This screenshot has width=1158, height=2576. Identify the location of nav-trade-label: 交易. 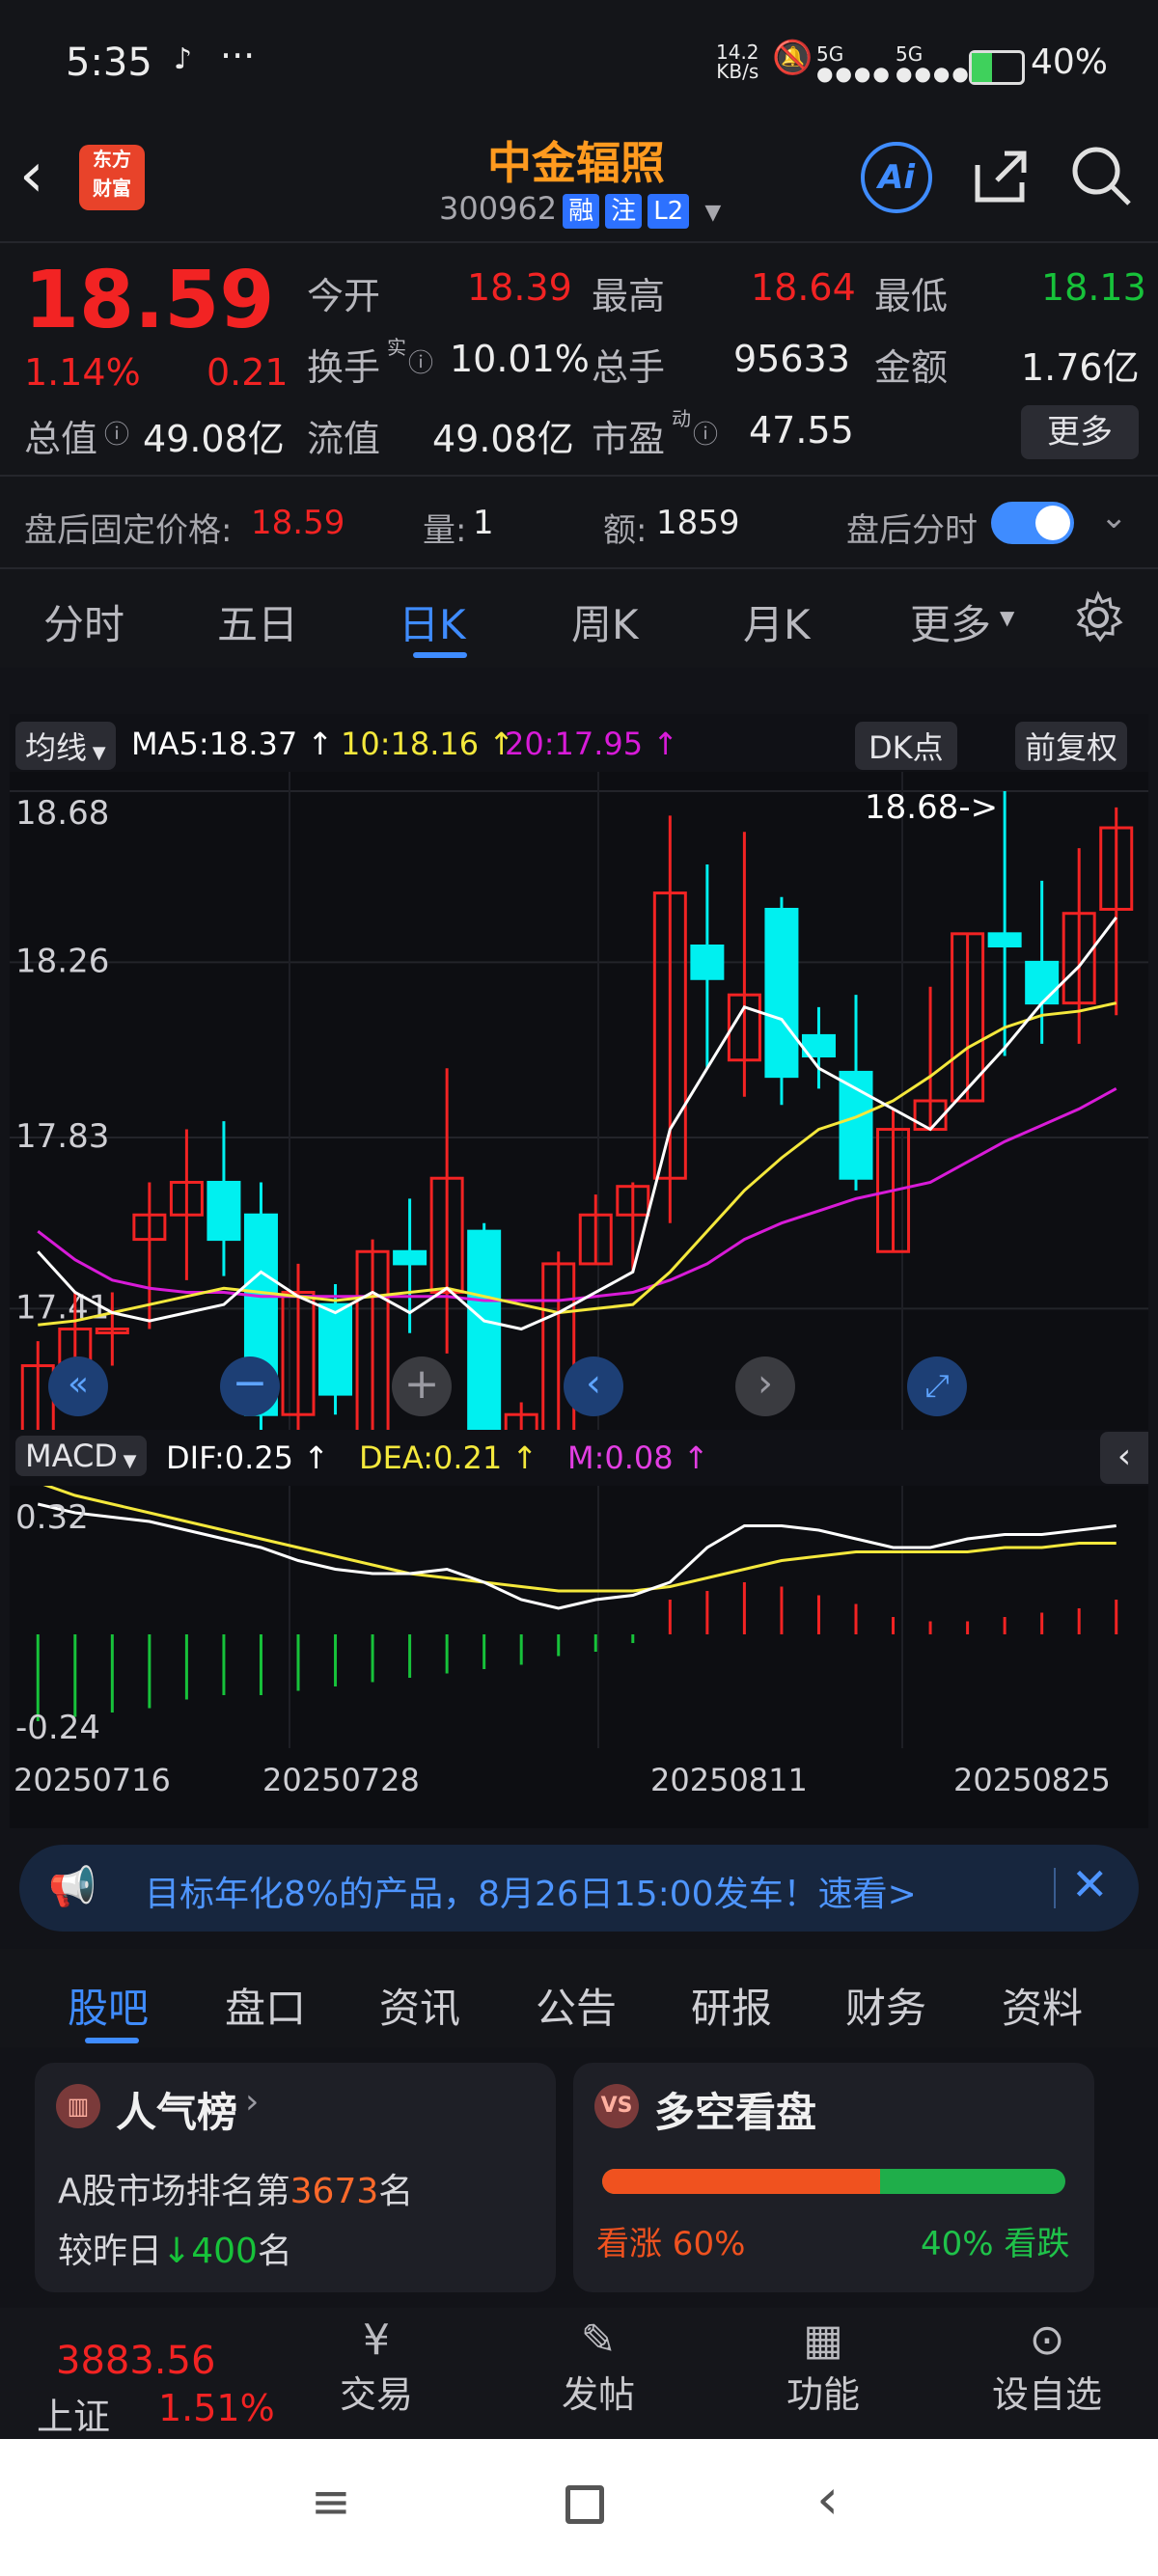
(376, 2395).